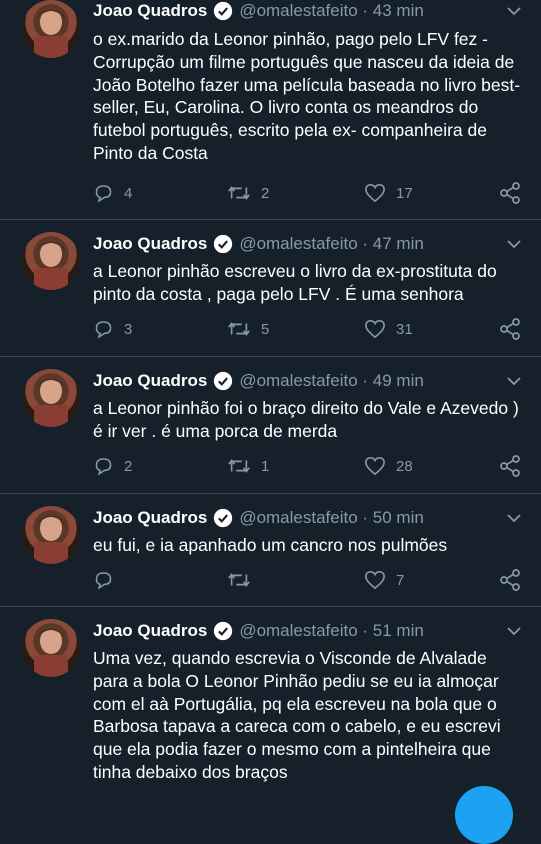 The height and width of the screenshot is (844, 541). I want to click on reply-button: 2, so click(112, 466).